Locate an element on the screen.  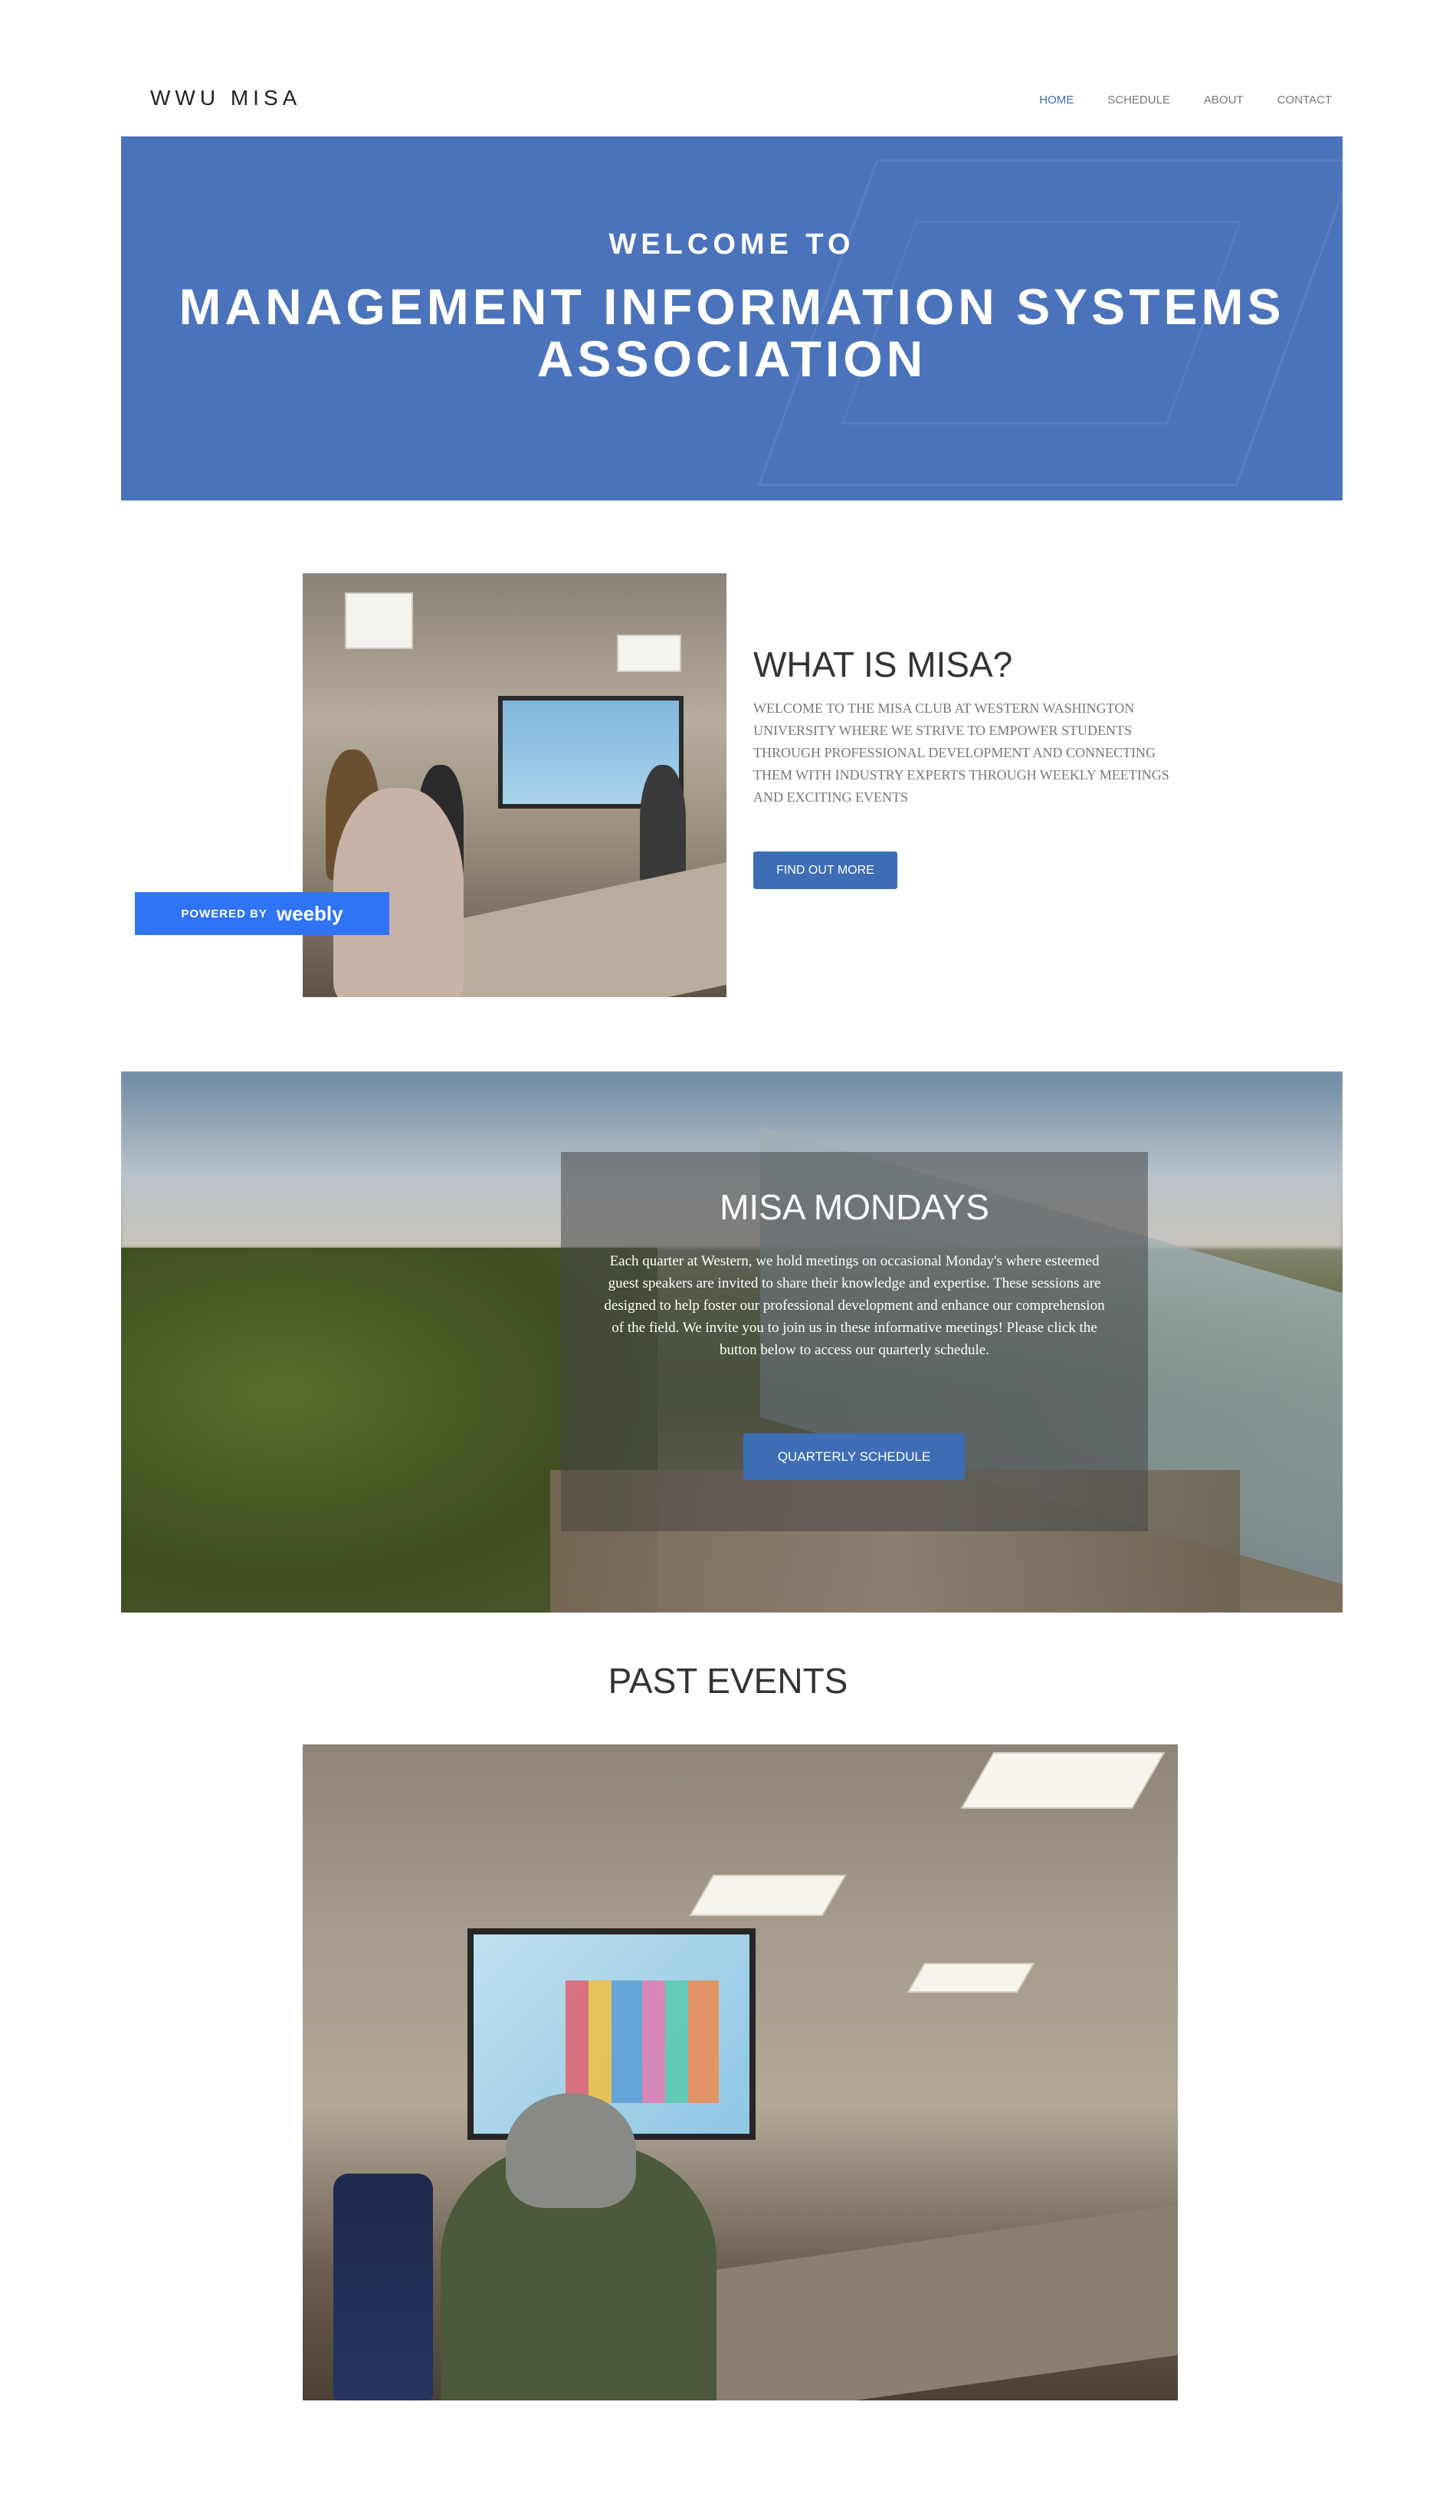
person is located at coordinates (663, 826).